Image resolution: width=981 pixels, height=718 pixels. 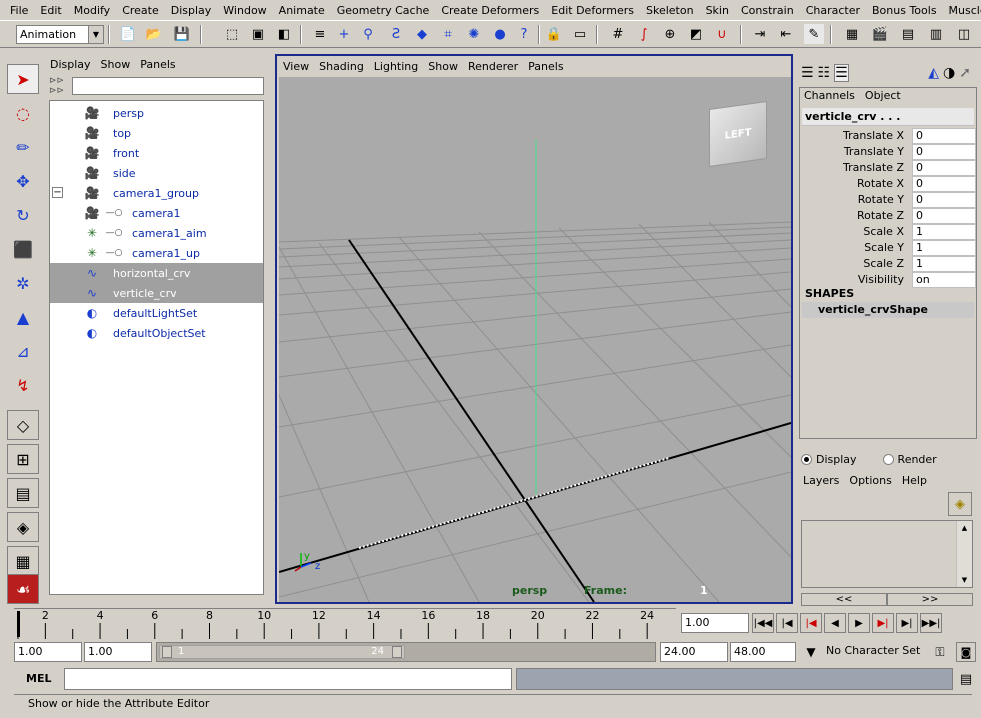 I want to click on menu-bonus-tools: Bonus Tools, so click(x=904, y=10).